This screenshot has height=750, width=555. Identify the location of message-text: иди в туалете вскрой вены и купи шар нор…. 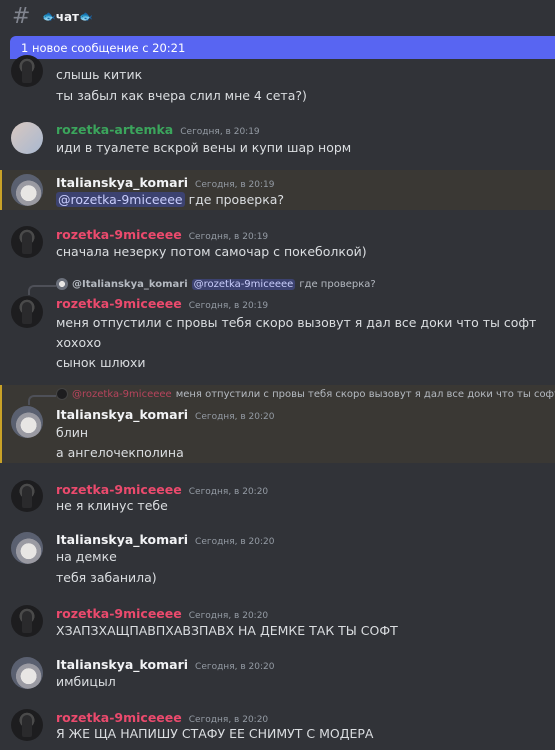
(204, 147).